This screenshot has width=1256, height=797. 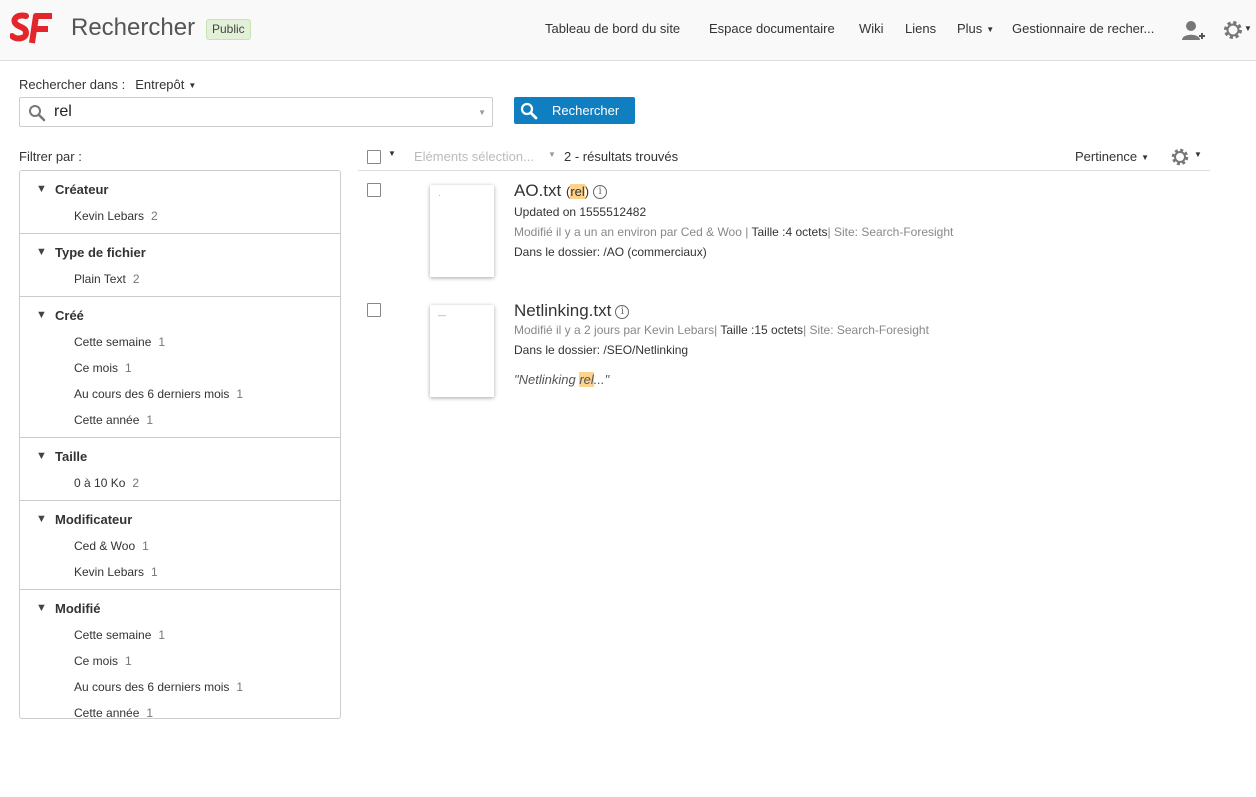 I want to click on result-snippet: "Netlinking rel...", so click(x=561, y=379).